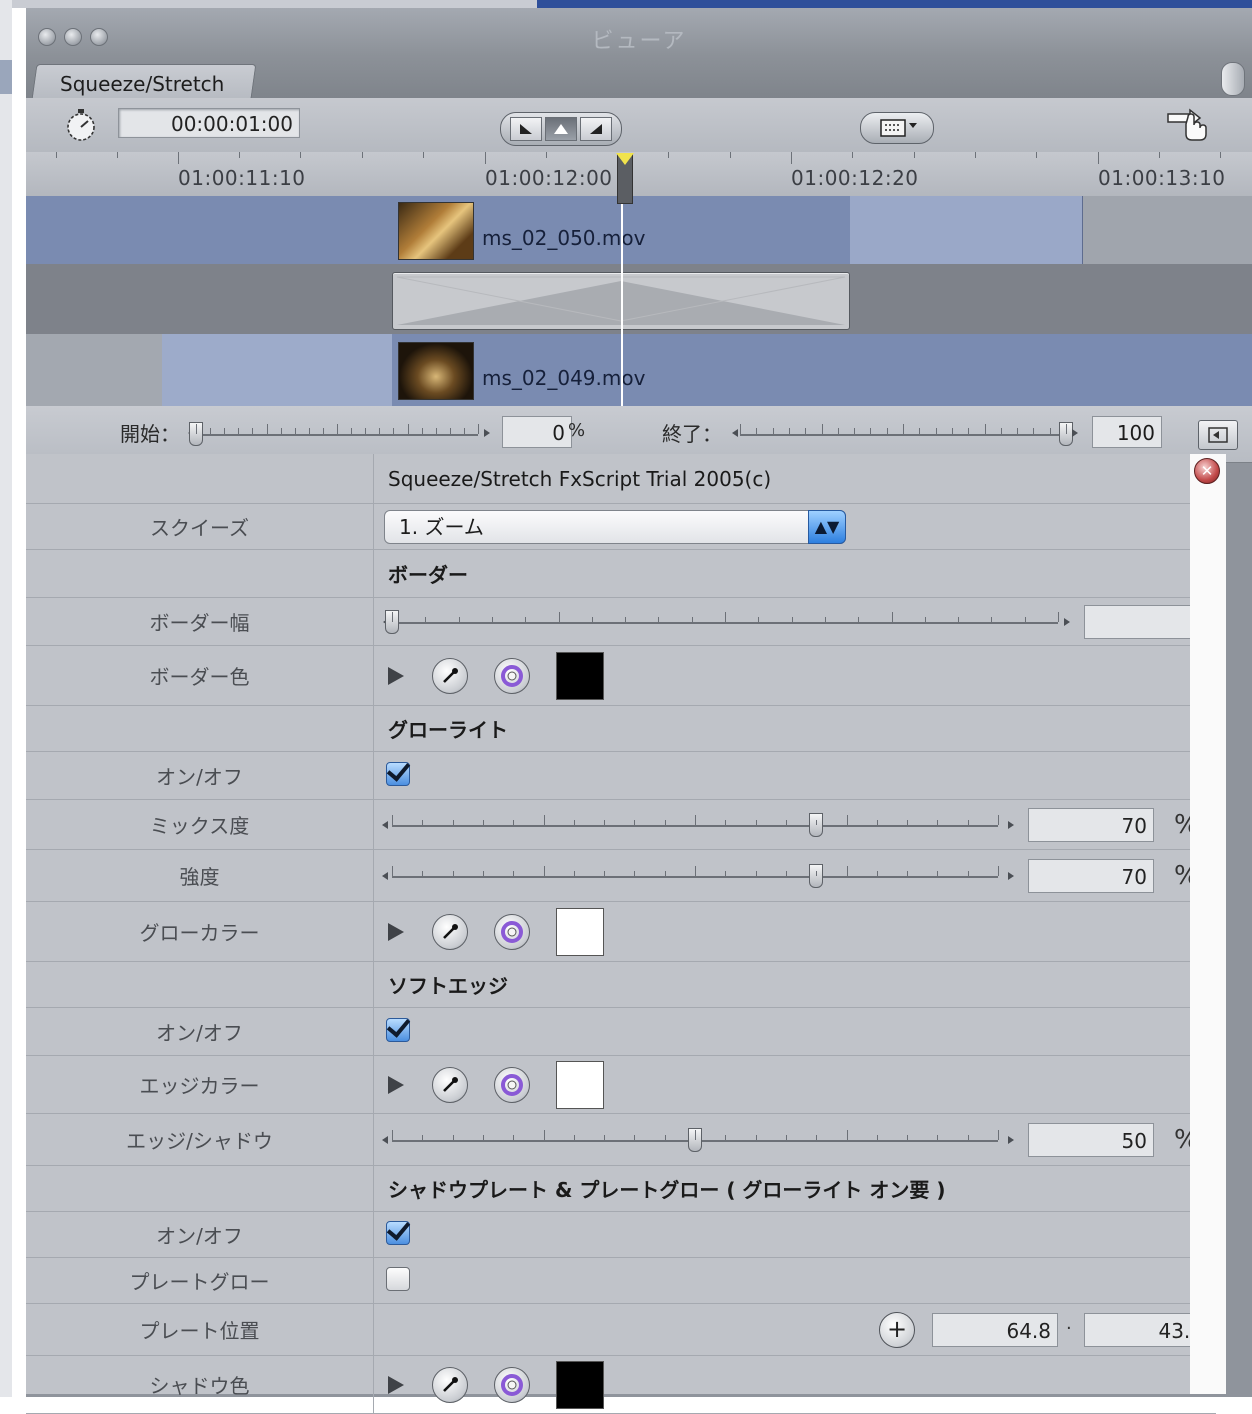  What do you see at coordinates (537, 432) in the screenshot?
I see `start-value-field: 0` at bounding box center [537, 432].